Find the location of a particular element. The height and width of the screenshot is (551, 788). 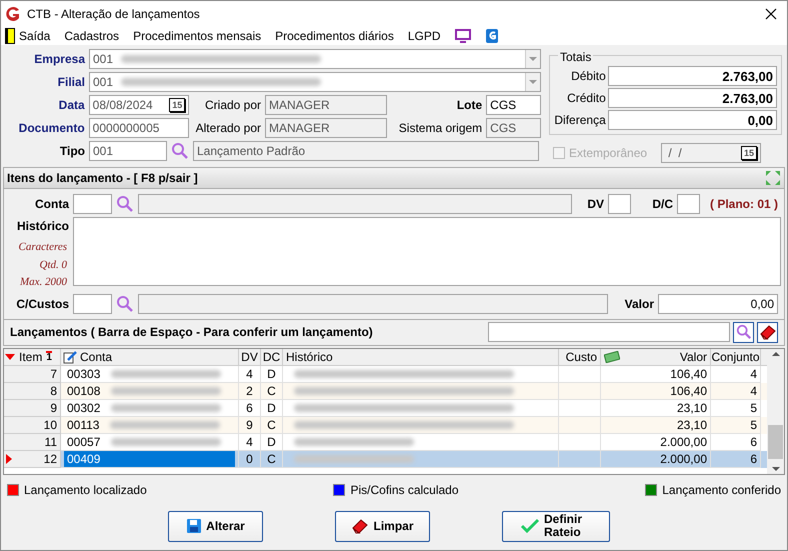

menu-item: LGPD is located at coordinates (424, 35).